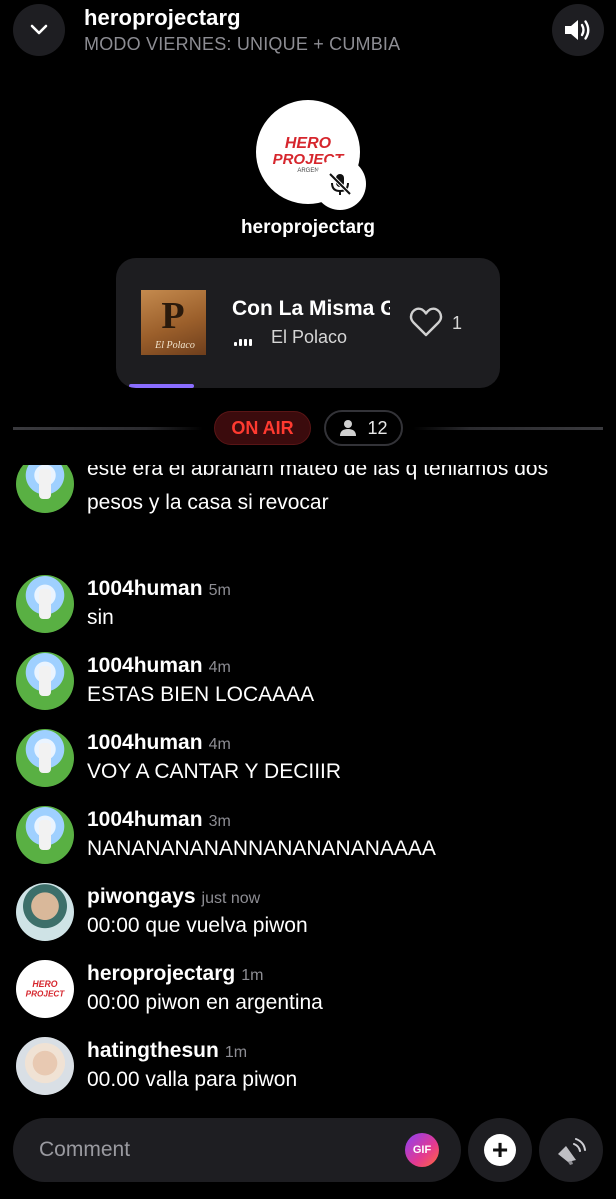 The image size is (616, 1199). I want to click on chat-time: 5m, so click(219, 590).